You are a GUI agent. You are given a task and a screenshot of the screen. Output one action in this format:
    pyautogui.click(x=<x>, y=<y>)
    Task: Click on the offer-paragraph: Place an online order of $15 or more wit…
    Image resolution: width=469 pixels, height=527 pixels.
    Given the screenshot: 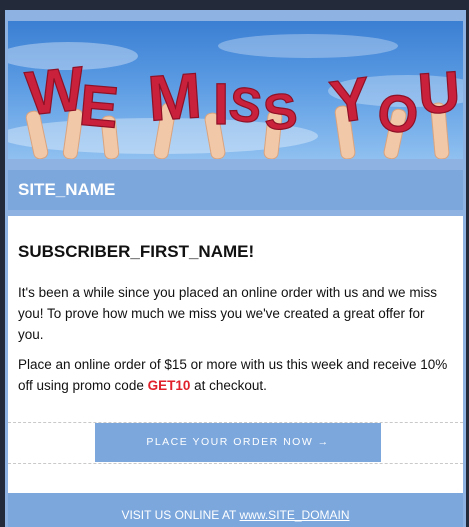 What is the action you would take?
    pyautogui.click(x=234, y=375)
    